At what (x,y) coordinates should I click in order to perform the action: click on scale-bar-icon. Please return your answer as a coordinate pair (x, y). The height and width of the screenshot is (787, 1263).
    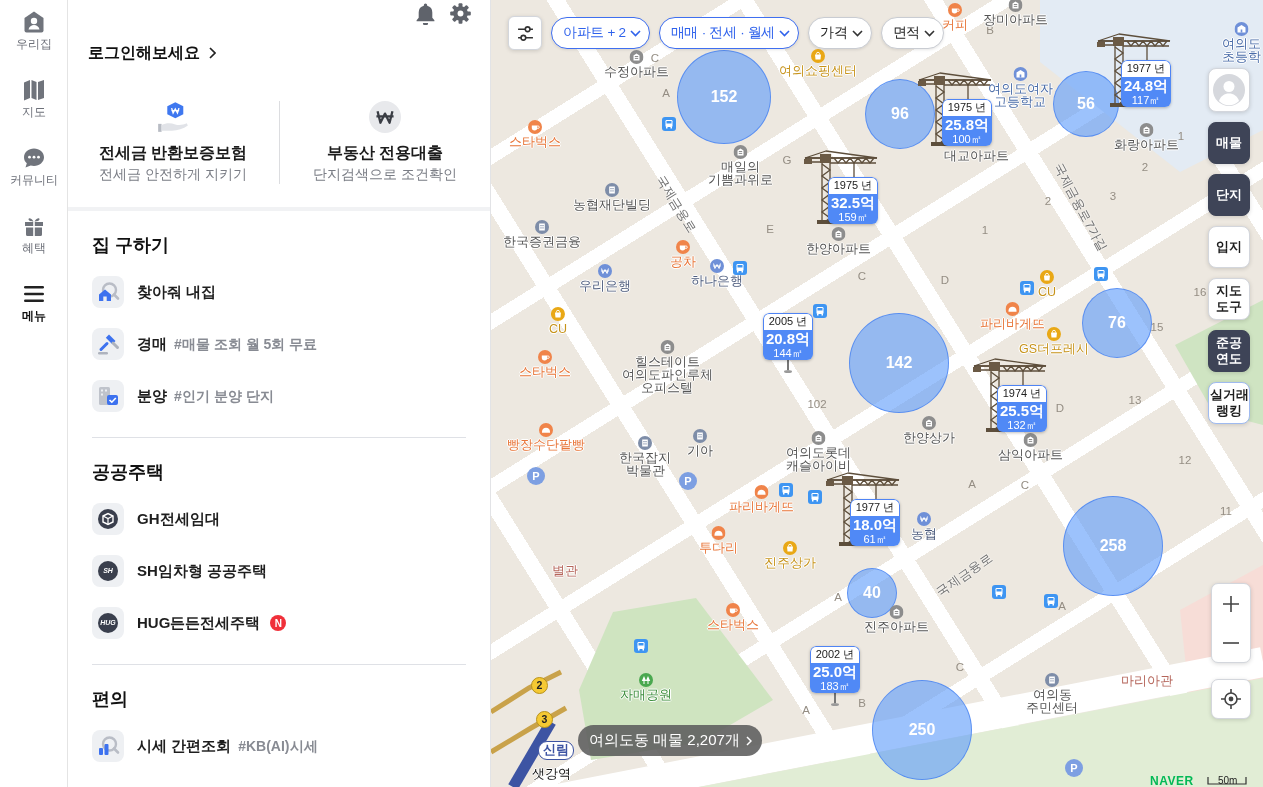
    Looking at the image, I should click on (1227, 781).